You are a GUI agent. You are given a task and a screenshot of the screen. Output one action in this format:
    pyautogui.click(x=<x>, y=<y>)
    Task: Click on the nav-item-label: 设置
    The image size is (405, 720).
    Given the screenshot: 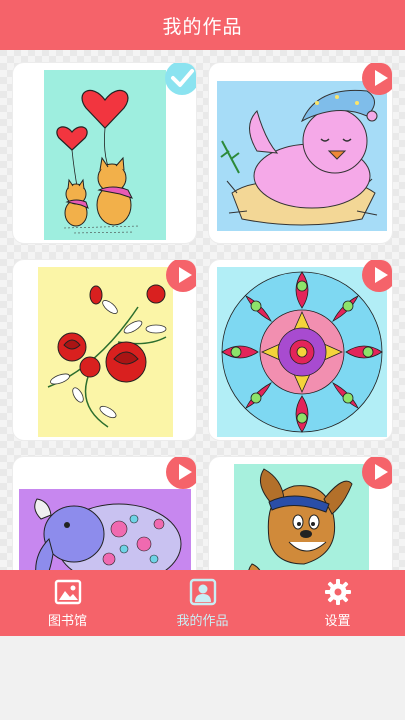 What is the action you would take?
    pyautogui.click(x=337, y=621)
    